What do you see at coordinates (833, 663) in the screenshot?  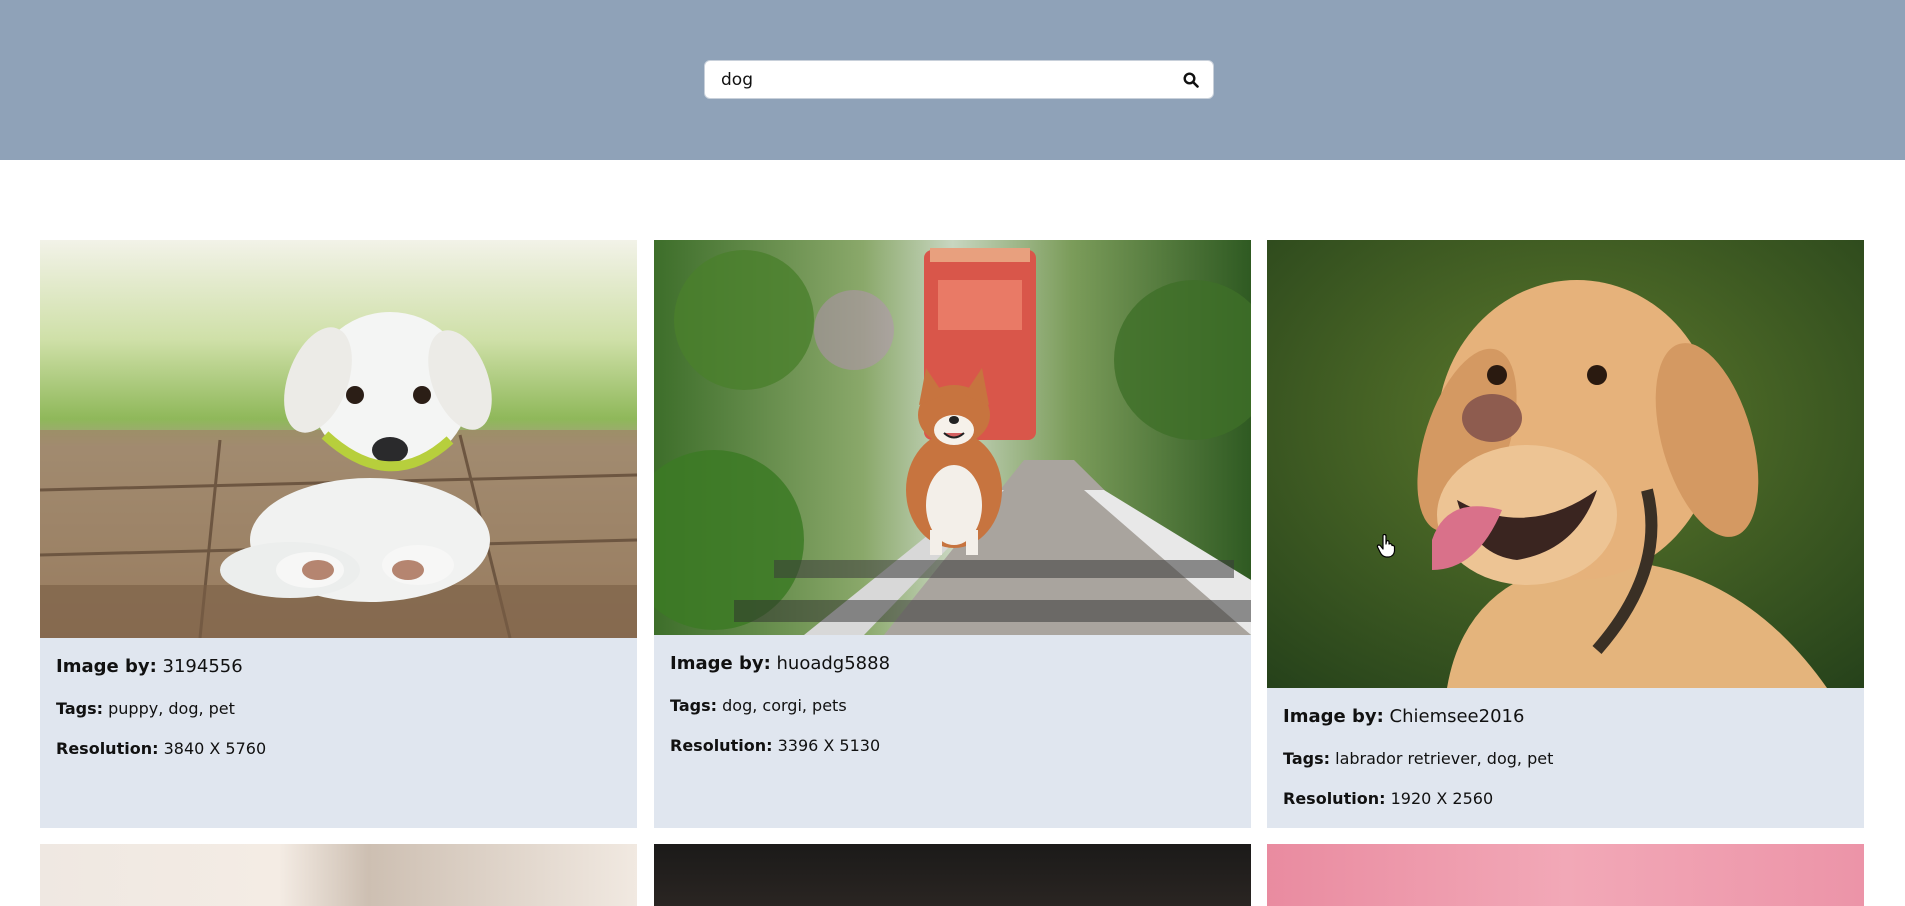 I see `author: huoadg5888` at bounding box center [833, 663].